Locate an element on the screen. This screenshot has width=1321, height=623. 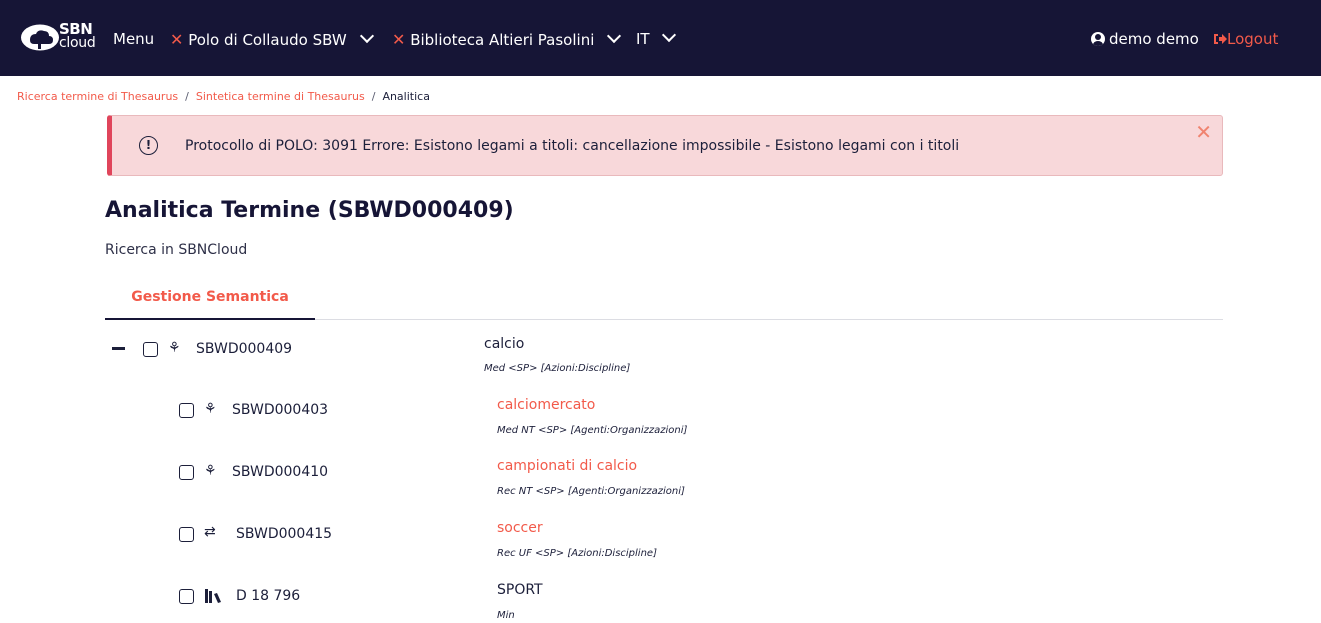
page-subtitle: Ricerca in SBNCloud is located at coordinates (176, 250).